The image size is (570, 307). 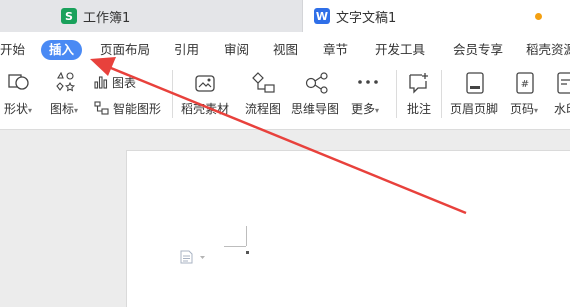 I want to click on watermark-label: 水印, so click(x=562, y=109).